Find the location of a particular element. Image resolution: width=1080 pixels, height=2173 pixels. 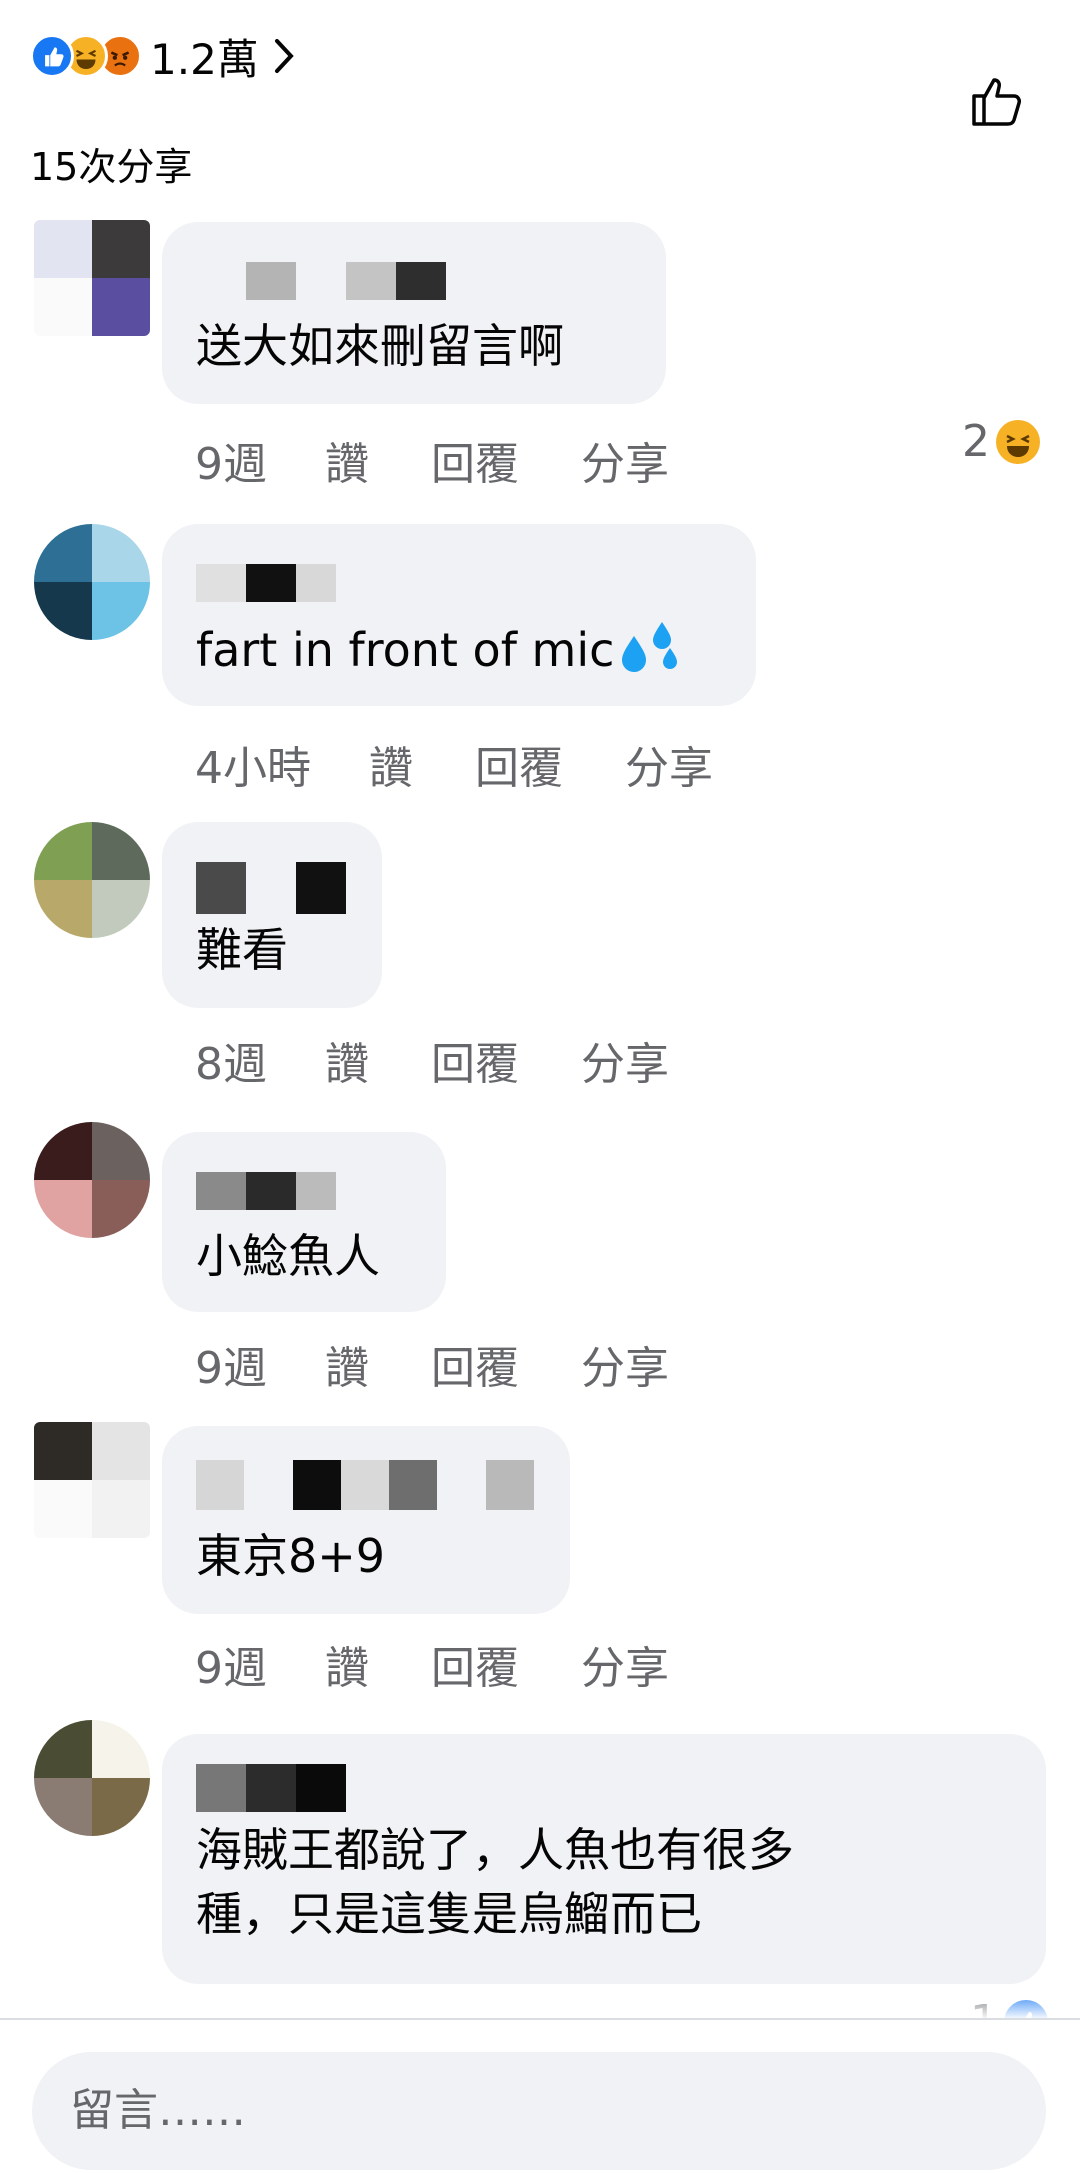

comment-composer is located at coordinates (540, 2095).